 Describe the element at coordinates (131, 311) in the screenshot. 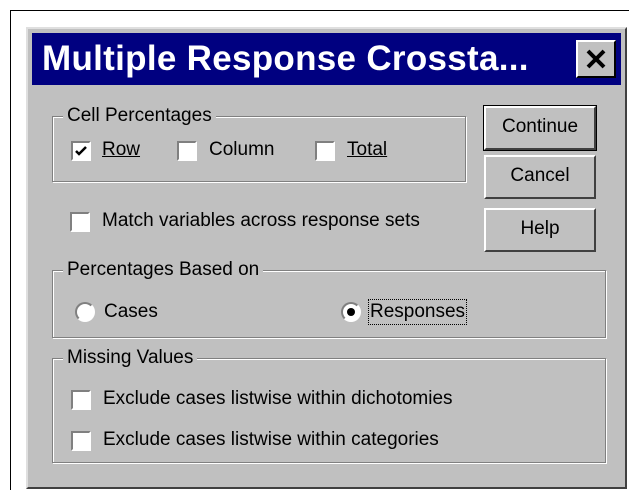

I see `cases-label: Cases` at that location.